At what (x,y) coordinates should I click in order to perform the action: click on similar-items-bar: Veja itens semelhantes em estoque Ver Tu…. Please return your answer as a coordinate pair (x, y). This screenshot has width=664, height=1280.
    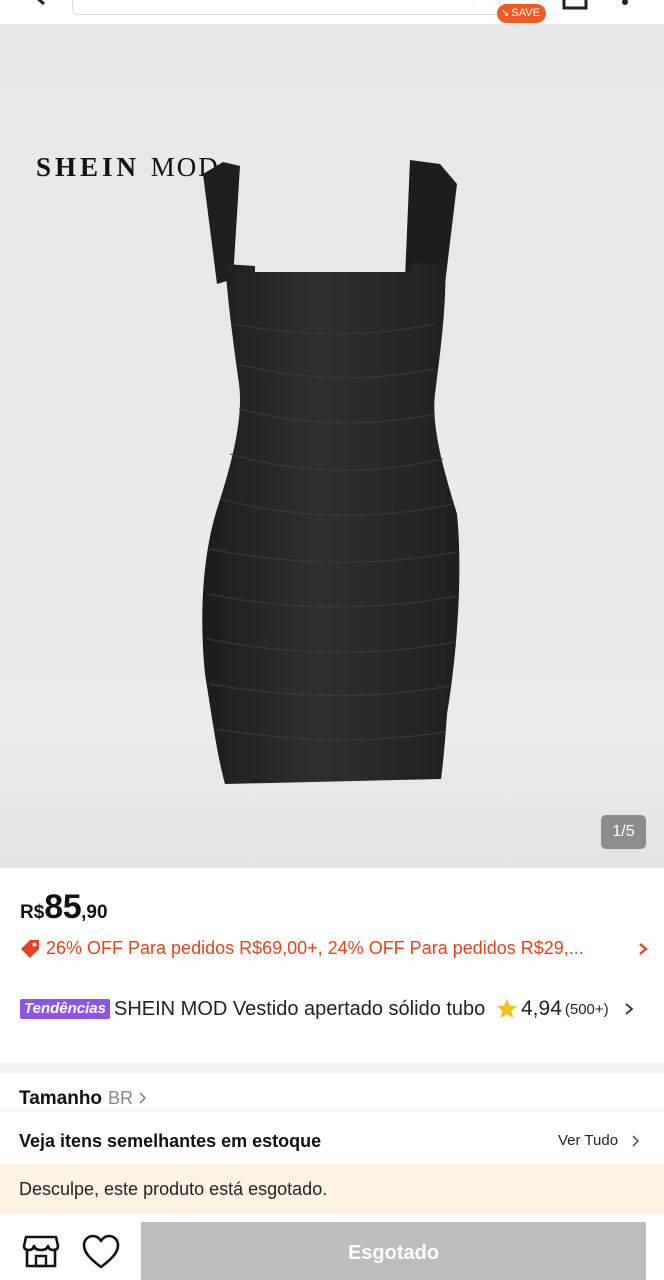
    Looking at the image, I should click on (332, 1138).